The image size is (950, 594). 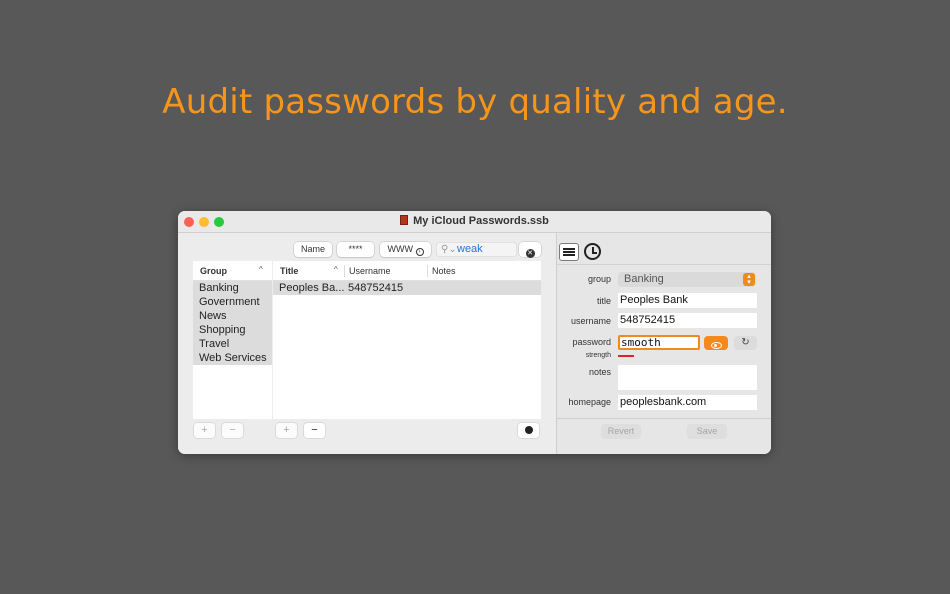 What do you see at coordinates (407, 271) in the screenshot?
I see `item-list-header: Title ^ Username Notes` at bounding box center [407, 271].